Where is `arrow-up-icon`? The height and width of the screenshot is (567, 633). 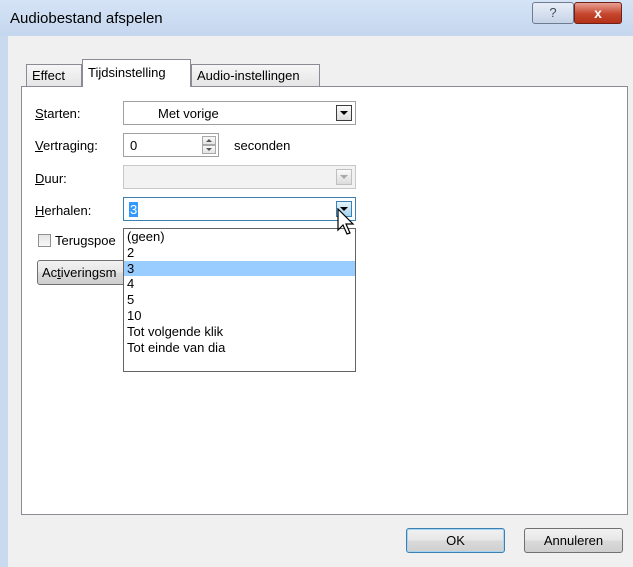 arrow-up-icon is located at coordinates (209, 140).